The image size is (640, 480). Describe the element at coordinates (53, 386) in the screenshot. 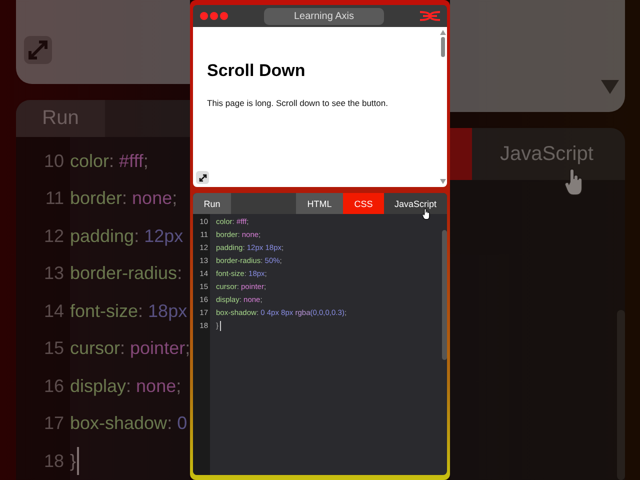

I see `line-number: 16` at that location.